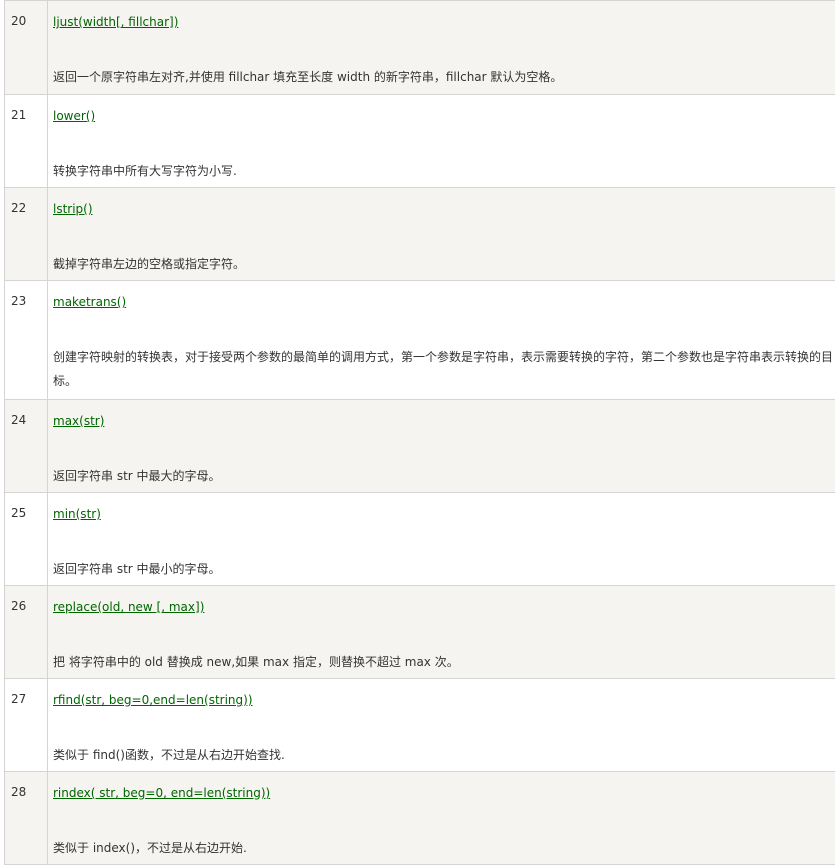 The image size is (835, 865). What do you see at coordinates (441, 539) in the screenshot?
I see `method-cell: min(str) 返回字符串 str 中最小的字母。` at bounding box center [441, 539].